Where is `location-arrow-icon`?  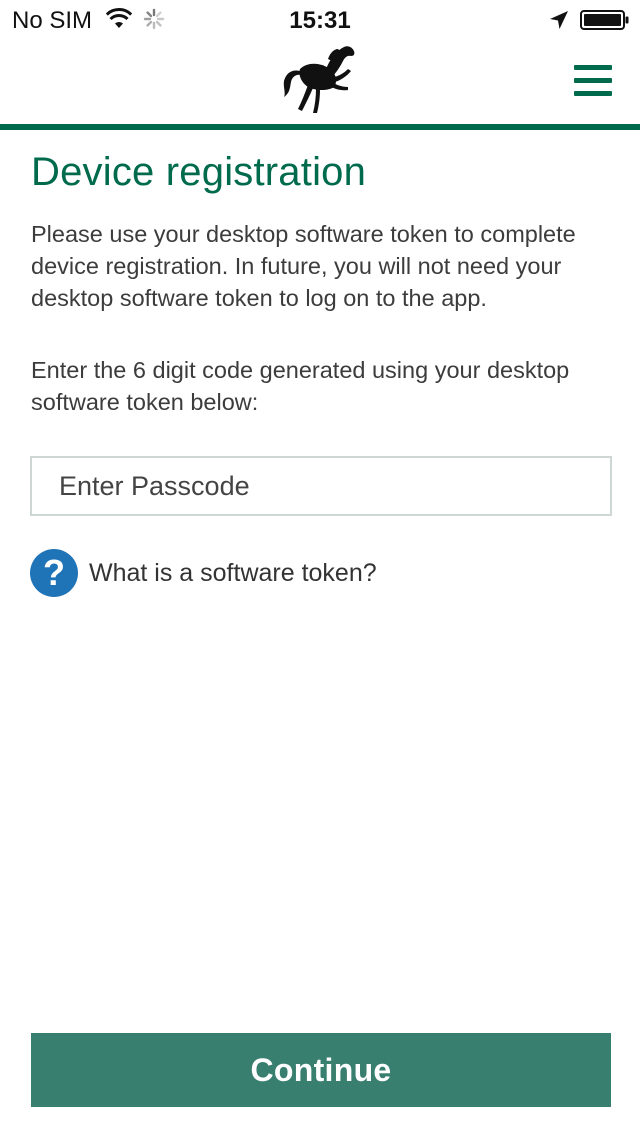 location-arrow-icon is located at coordinates (559, 20).